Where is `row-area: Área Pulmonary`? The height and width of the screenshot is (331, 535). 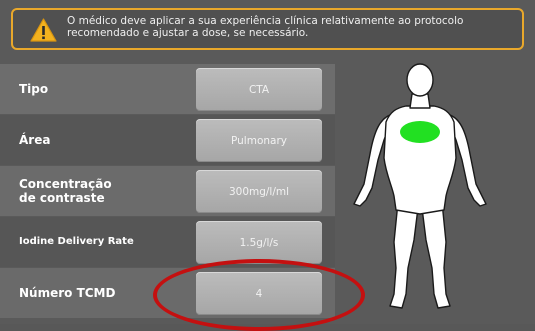
row-area: Área Pulmonary is located at coordinates (167, 140).